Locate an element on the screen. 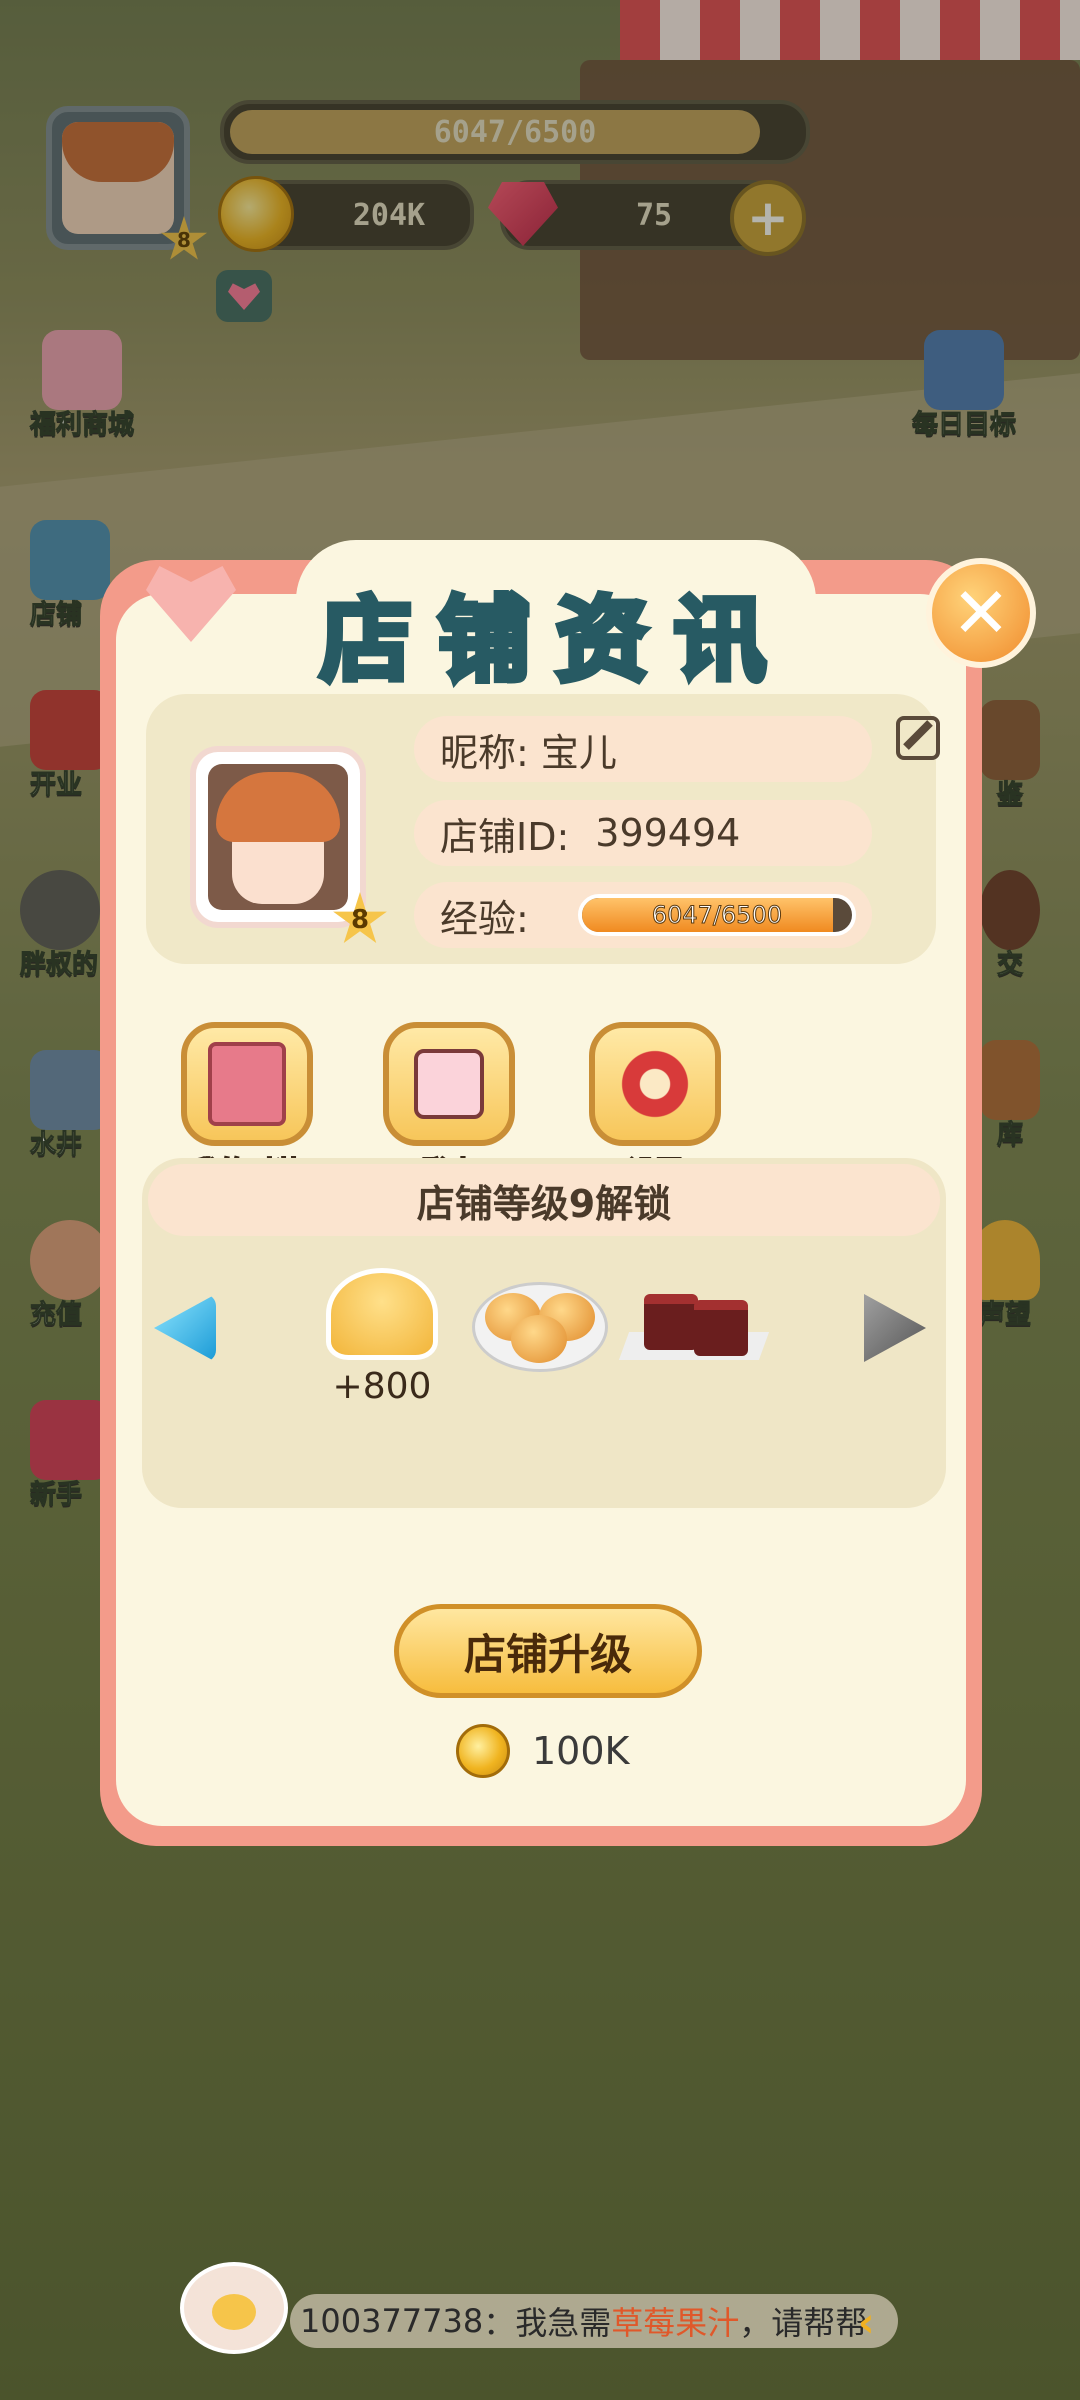 The width and height of the screenshot is (1080, 2400). wardrobe-icon is located at coordinates (247, 1084).